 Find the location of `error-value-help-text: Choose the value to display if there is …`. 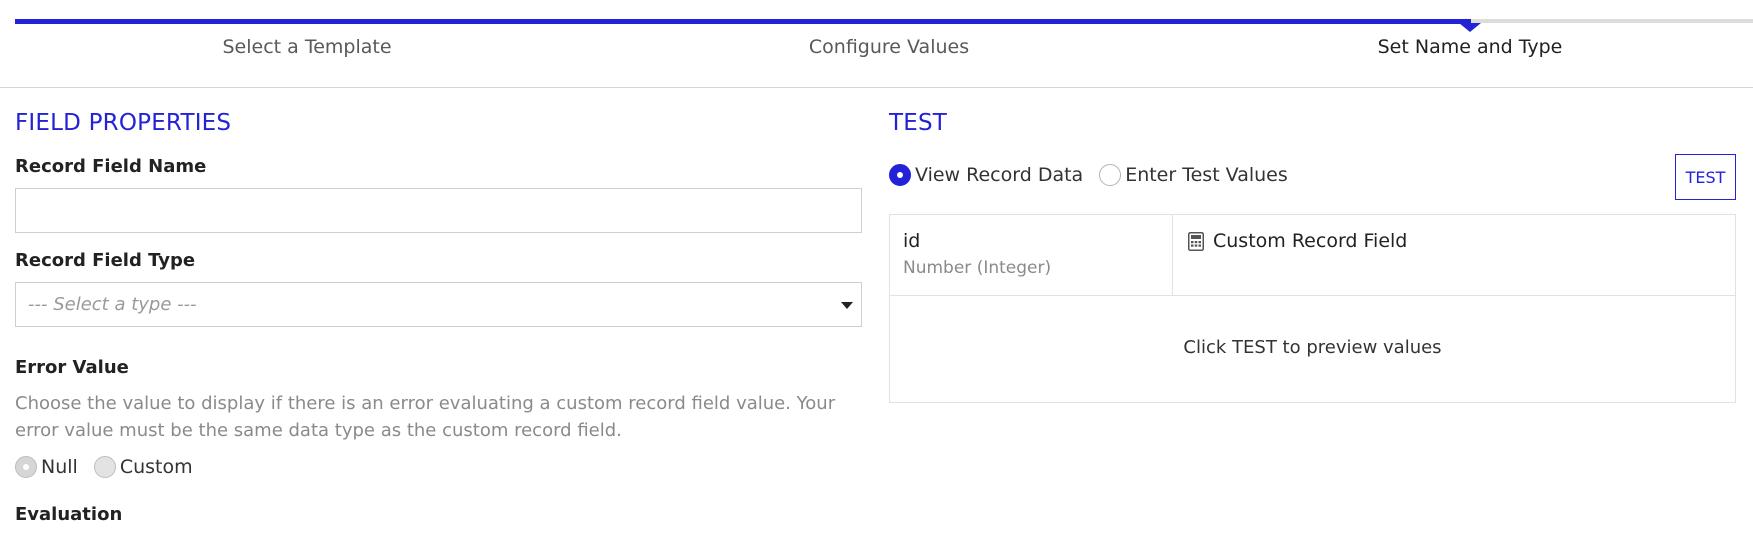

error-value-help-text: Choose the value to display if there is … is located at coordinates (425, 417).